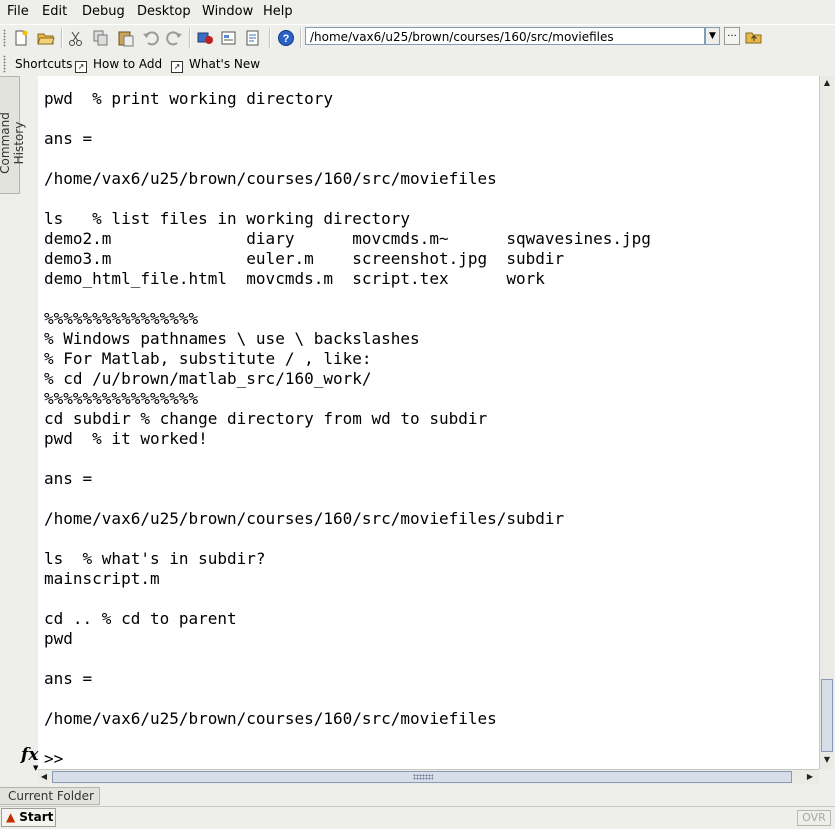 This screenshot has width=835, height=829. What do you see at coordinates (827, 760) in the screenshot?
I see `scroll-down-icon: ▼` at bounding box center [827, 760].